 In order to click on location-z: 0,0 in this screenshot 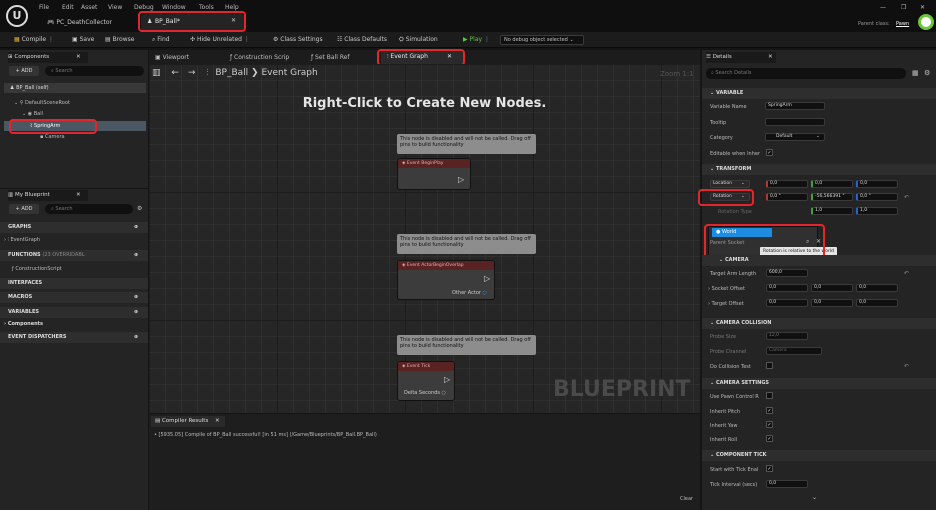, I will do `click(877, 184)`.